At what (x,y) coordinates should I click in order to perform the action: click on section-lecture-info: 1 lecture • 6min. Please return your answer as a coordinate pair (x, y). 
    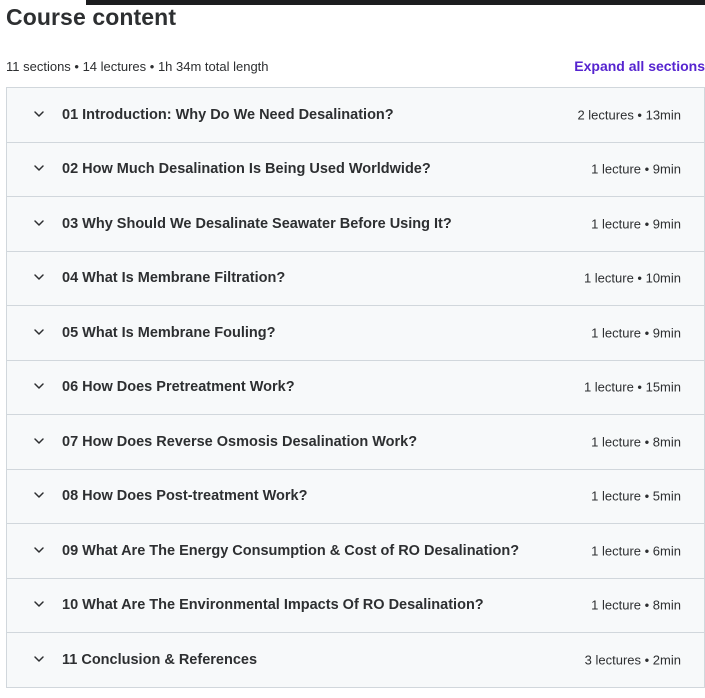
    Looking at the image, I should click on (636, 551).